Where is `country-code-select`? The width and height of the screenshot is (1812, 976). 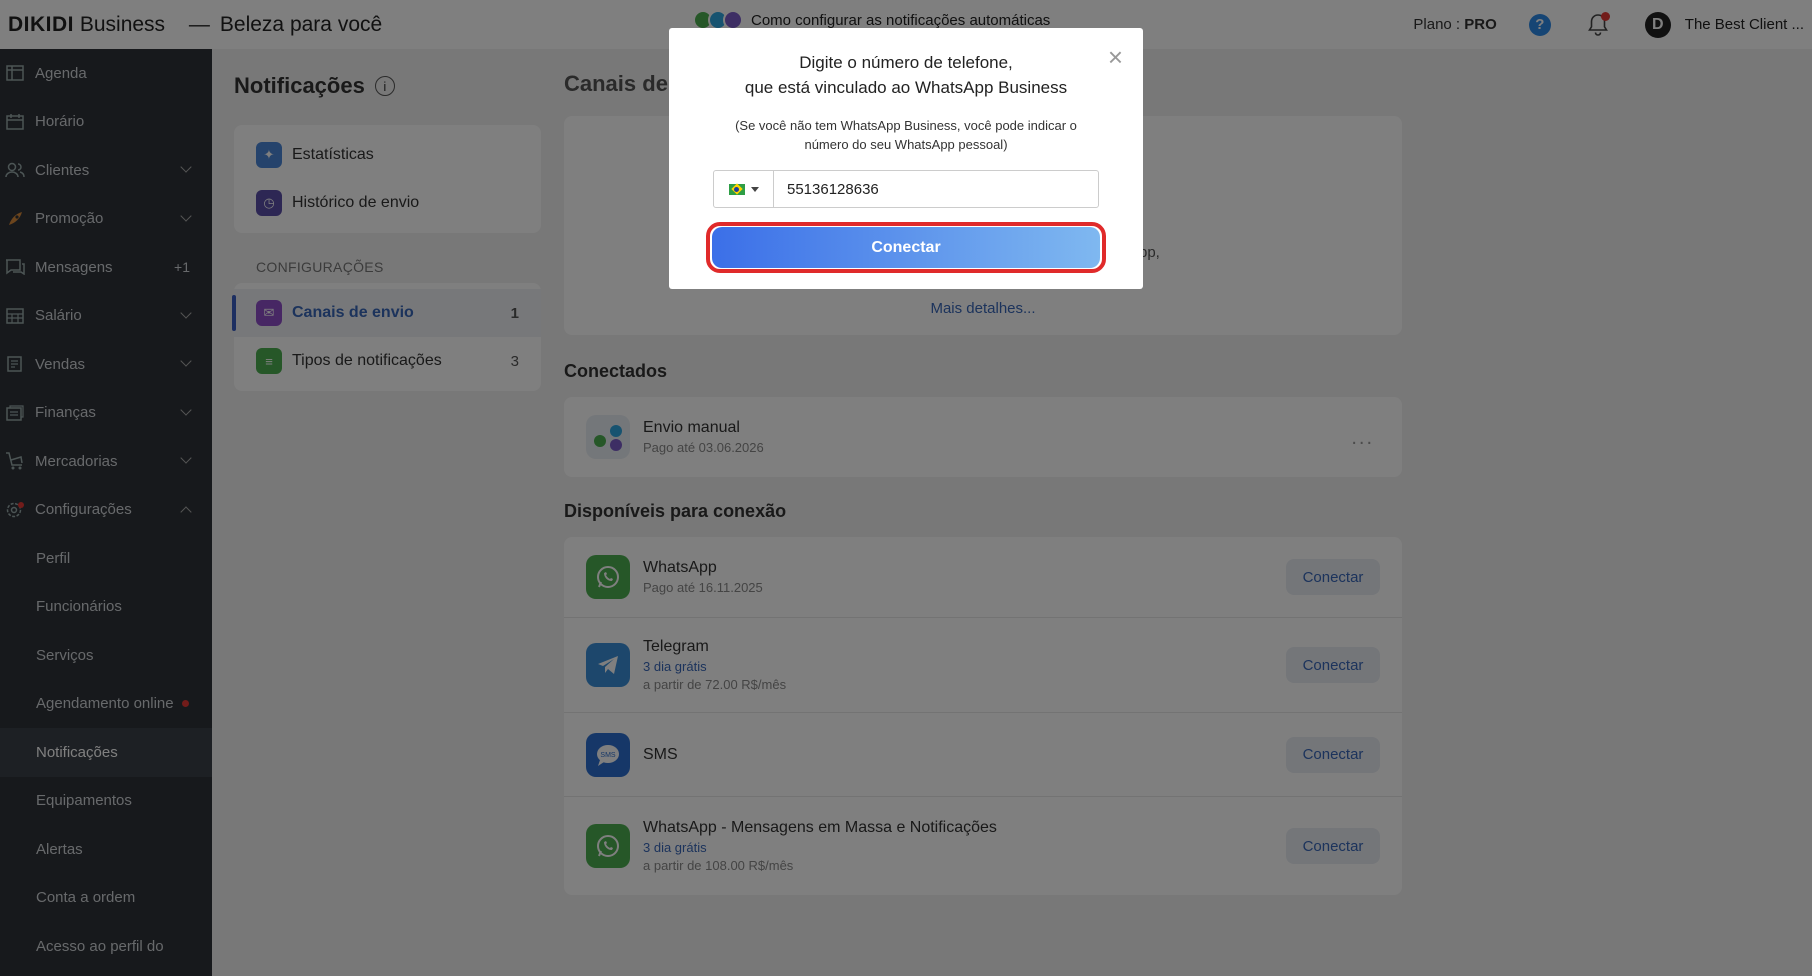 country-code-select is located at coordinates (744, 189).